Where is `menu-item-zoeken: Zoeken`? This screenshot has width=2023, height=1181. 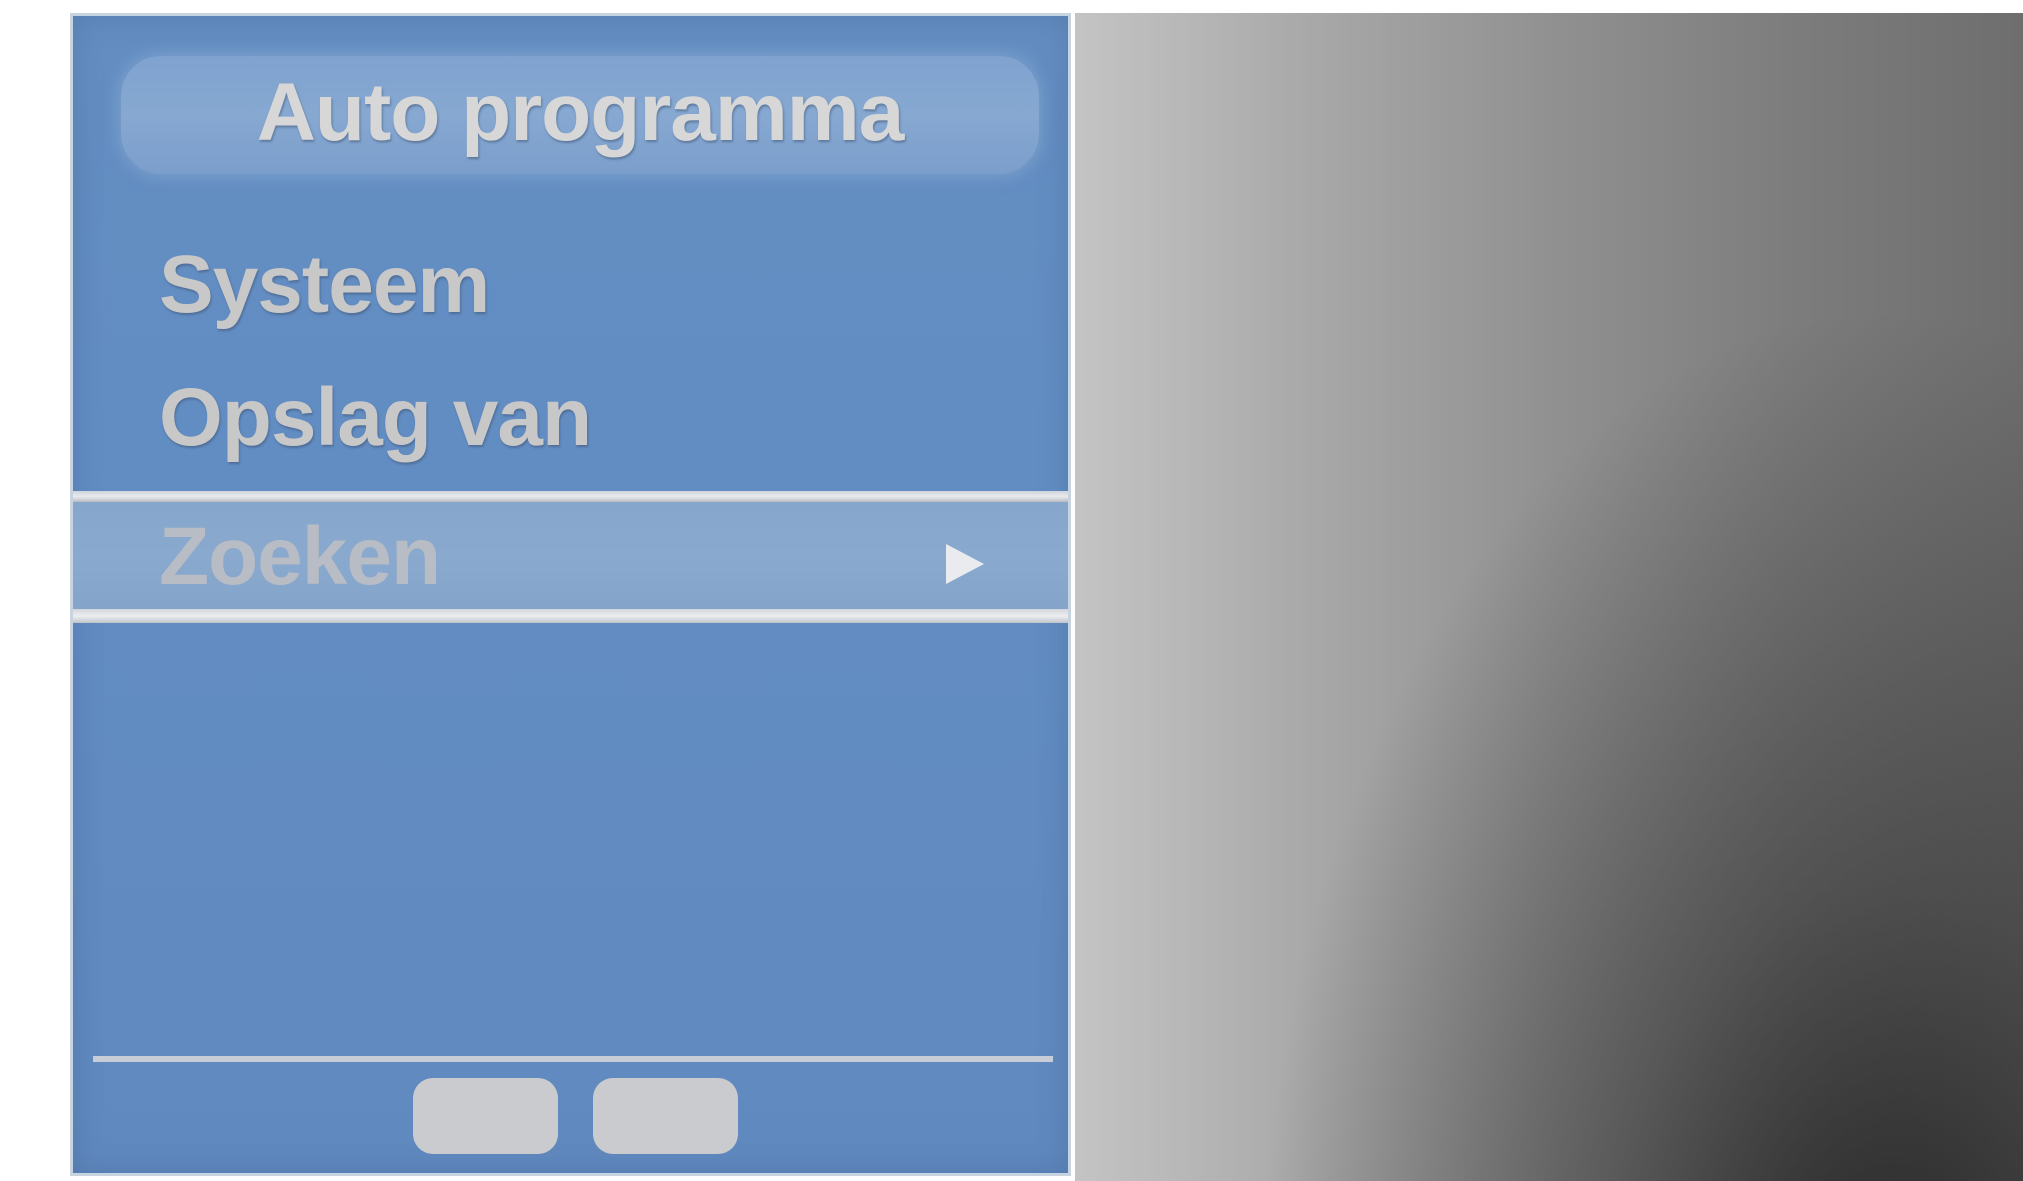
menu-item-zoeken: Zoeken is located at coordinates (570, 555).